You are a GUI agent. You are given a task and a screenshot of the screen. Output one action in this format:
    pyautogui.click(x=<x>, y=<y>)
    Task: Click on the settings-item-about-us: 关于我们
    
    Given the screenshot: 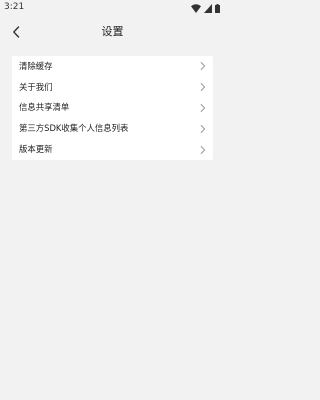 What is the action you would take?
    pyautogui.click(x=112, y=87)
    